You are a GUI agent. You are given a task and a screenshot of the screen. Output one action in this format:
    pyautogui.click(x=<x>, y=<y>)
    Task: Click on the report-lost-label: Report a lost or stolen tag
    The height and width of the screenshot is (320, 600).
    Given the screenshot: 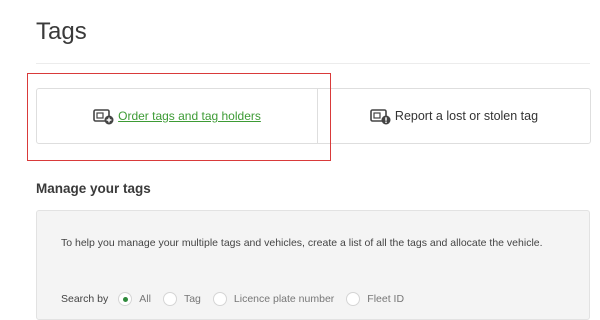 What is the action you would take?
    pyautogui.click(x=466, y=116)
    